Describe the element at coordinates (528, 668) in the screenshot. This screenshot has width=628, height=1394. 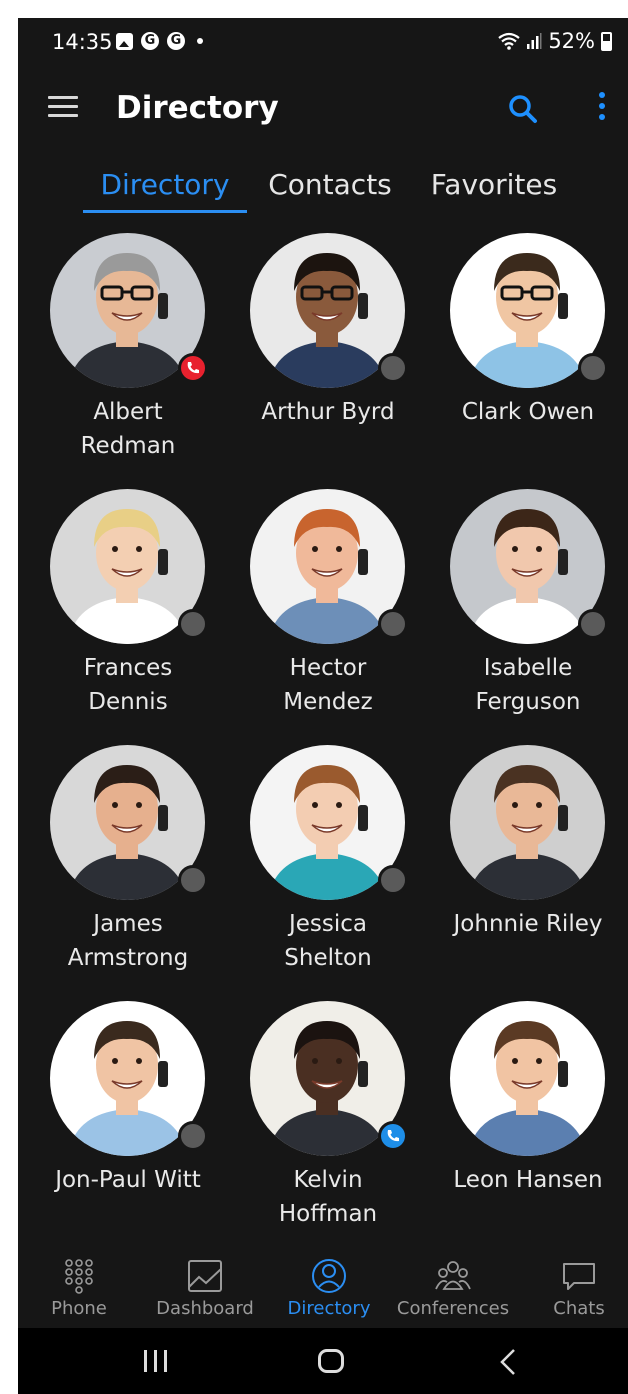
I see `contact-name-line: Isabelle` at that location.